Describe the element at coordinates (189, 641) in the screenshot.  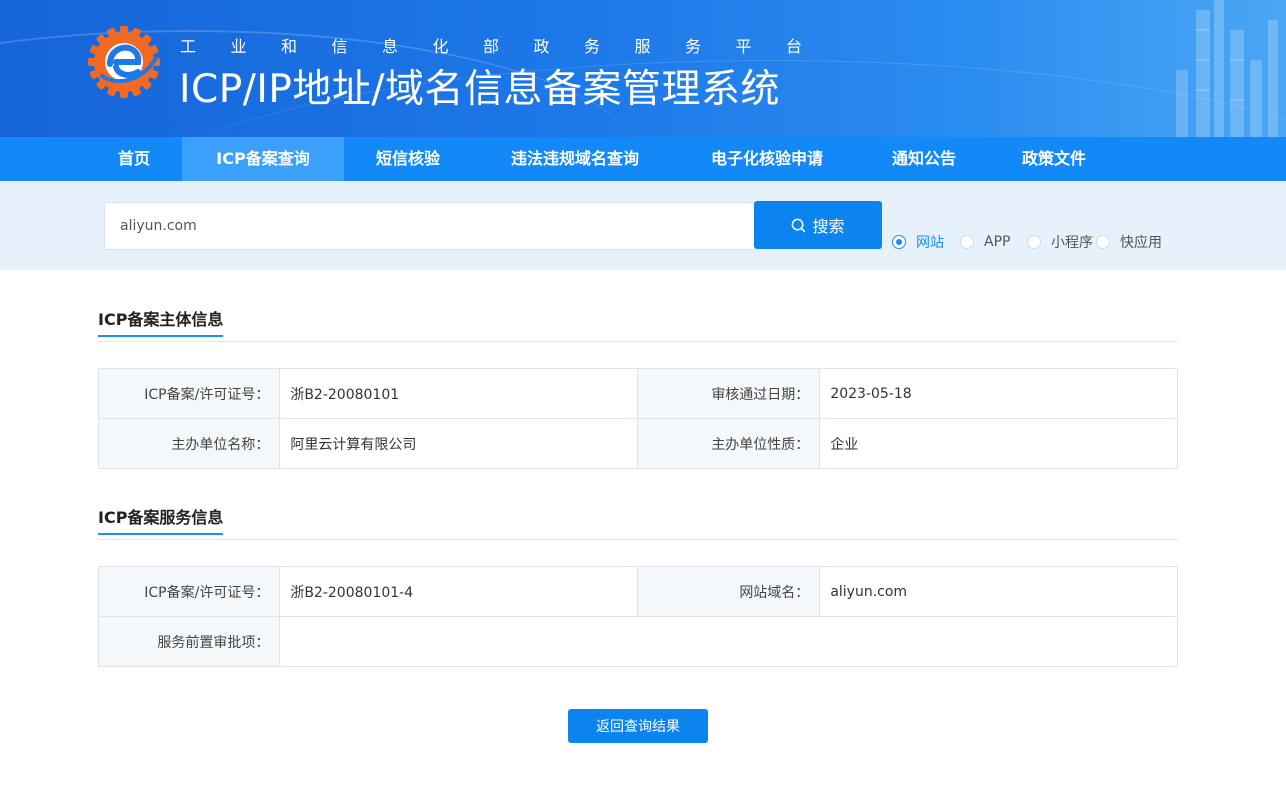
I see `pre-approval-label: 服务前置审批项：` at that location.